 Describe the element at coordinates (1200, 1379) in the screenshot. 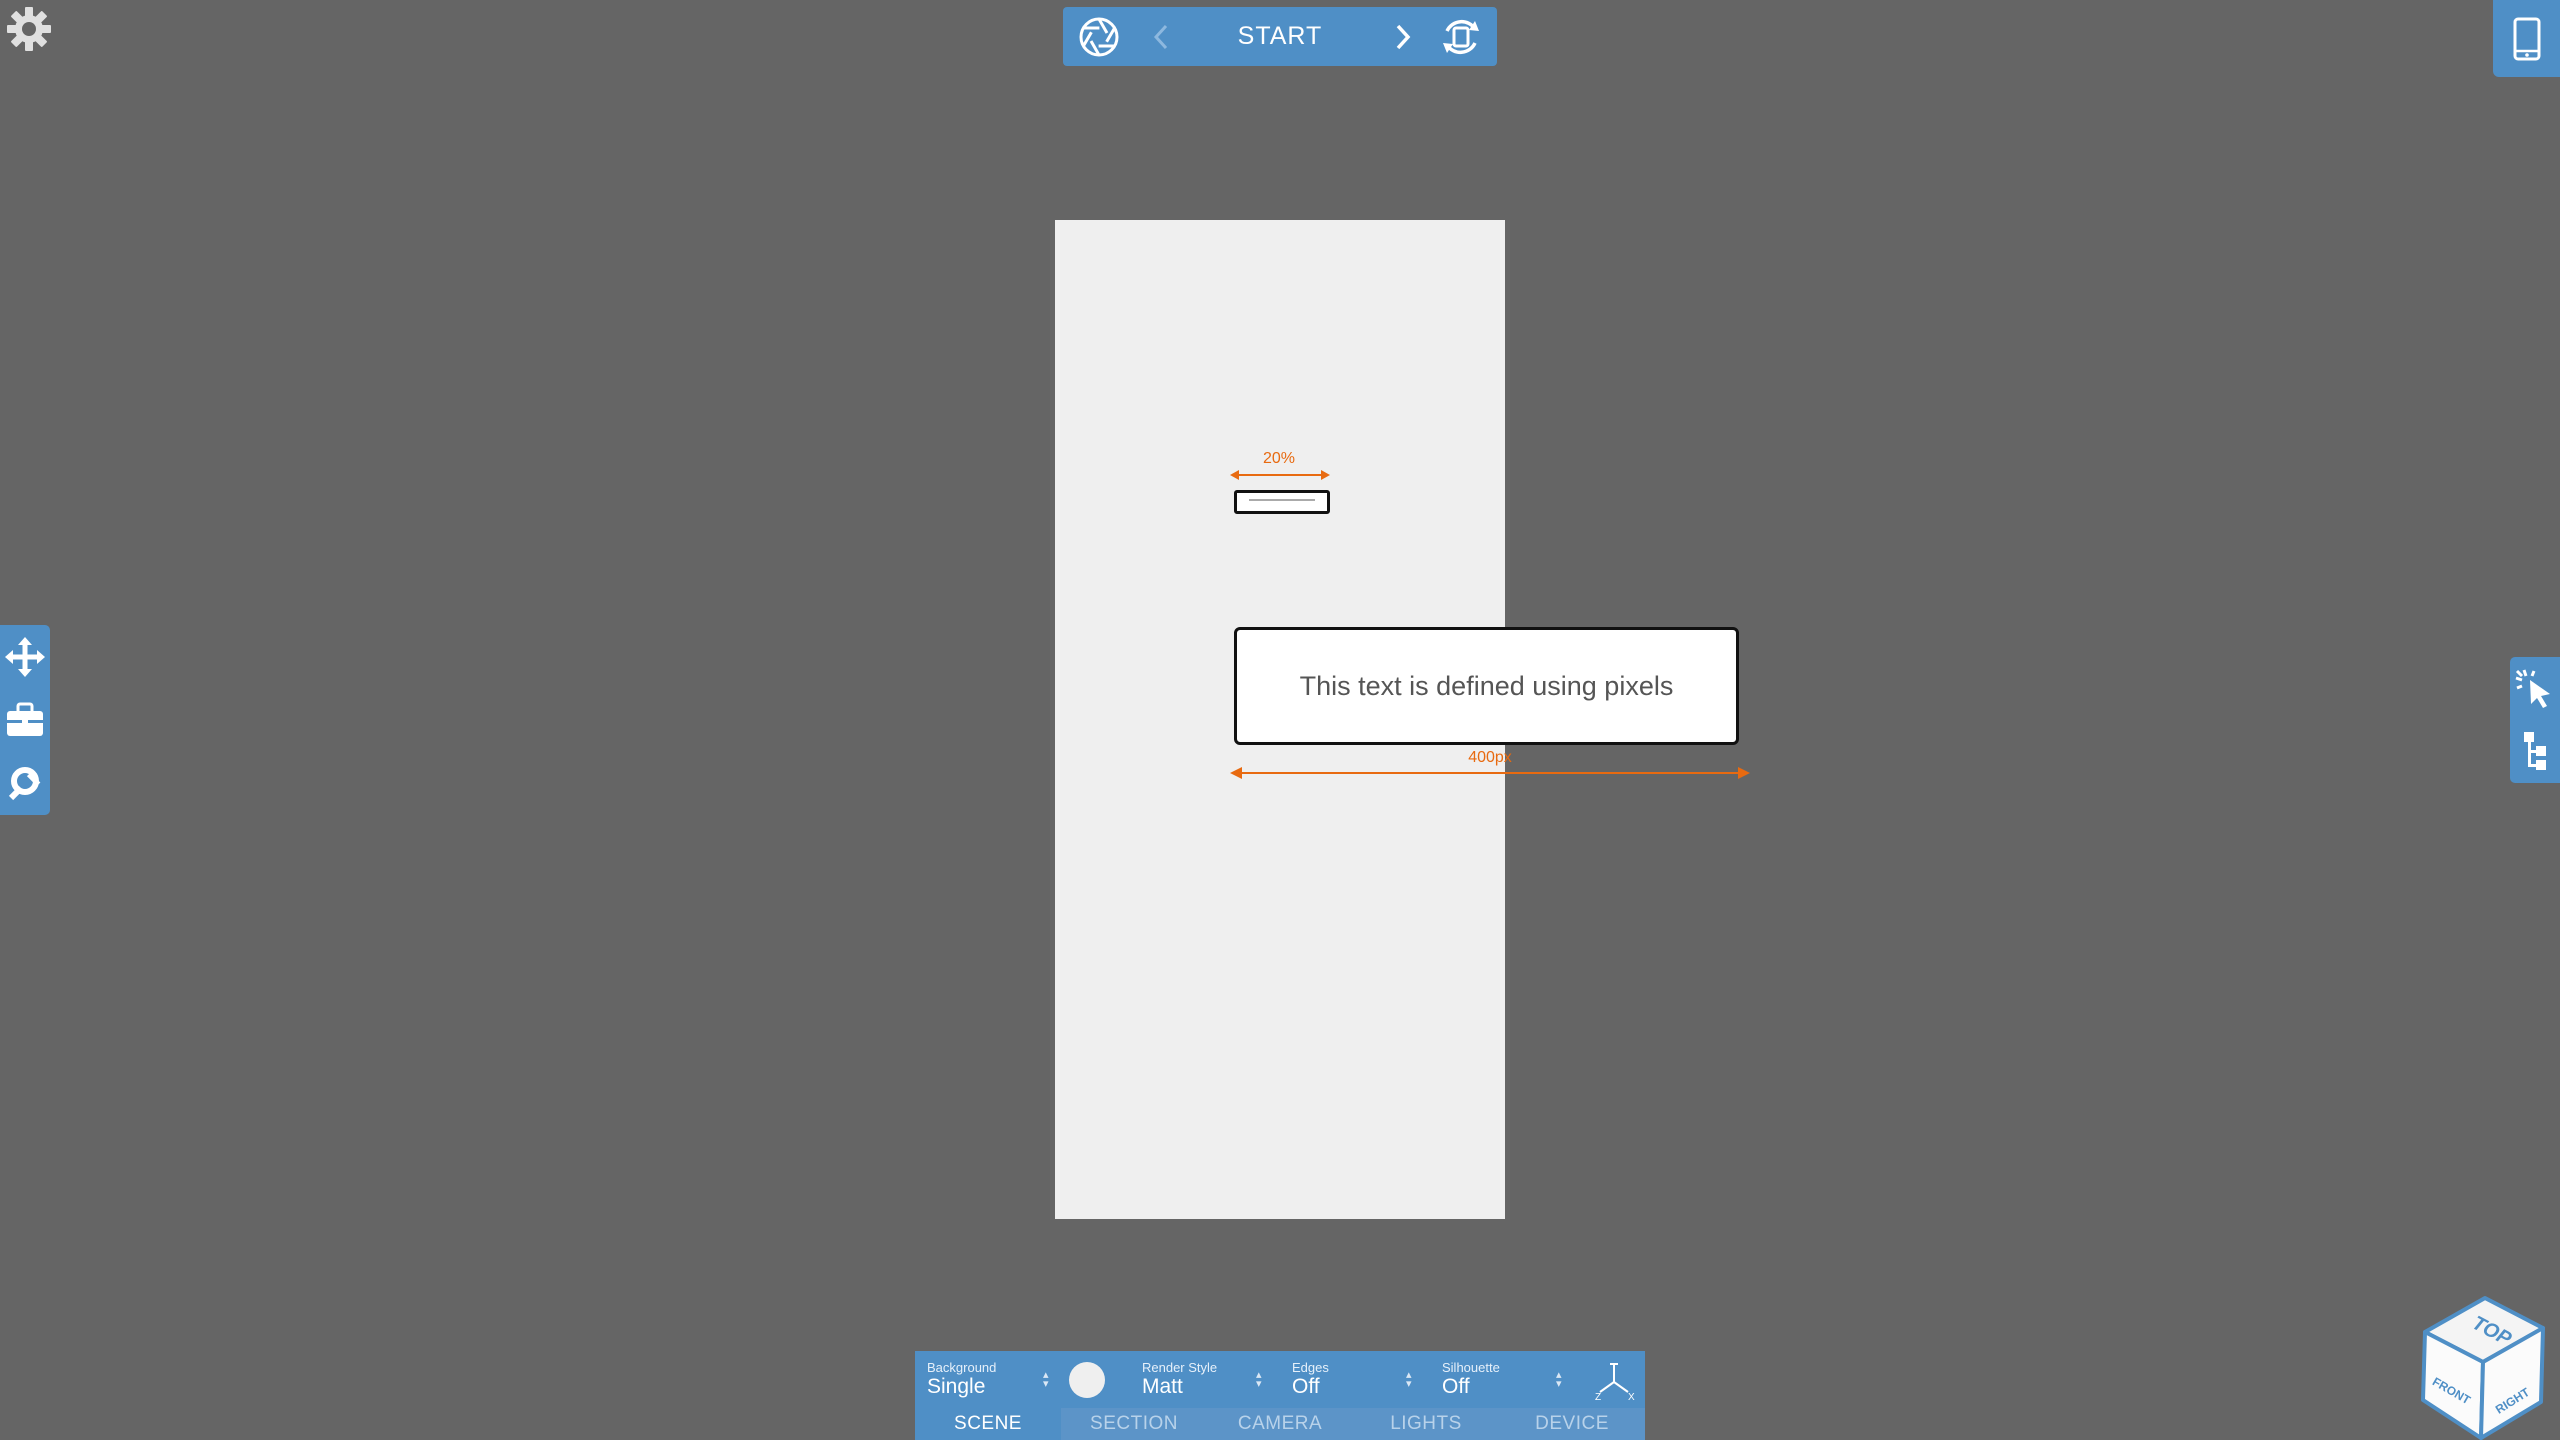

I see `render-style-select: Render Style Matt ▴ ▾` at that location.